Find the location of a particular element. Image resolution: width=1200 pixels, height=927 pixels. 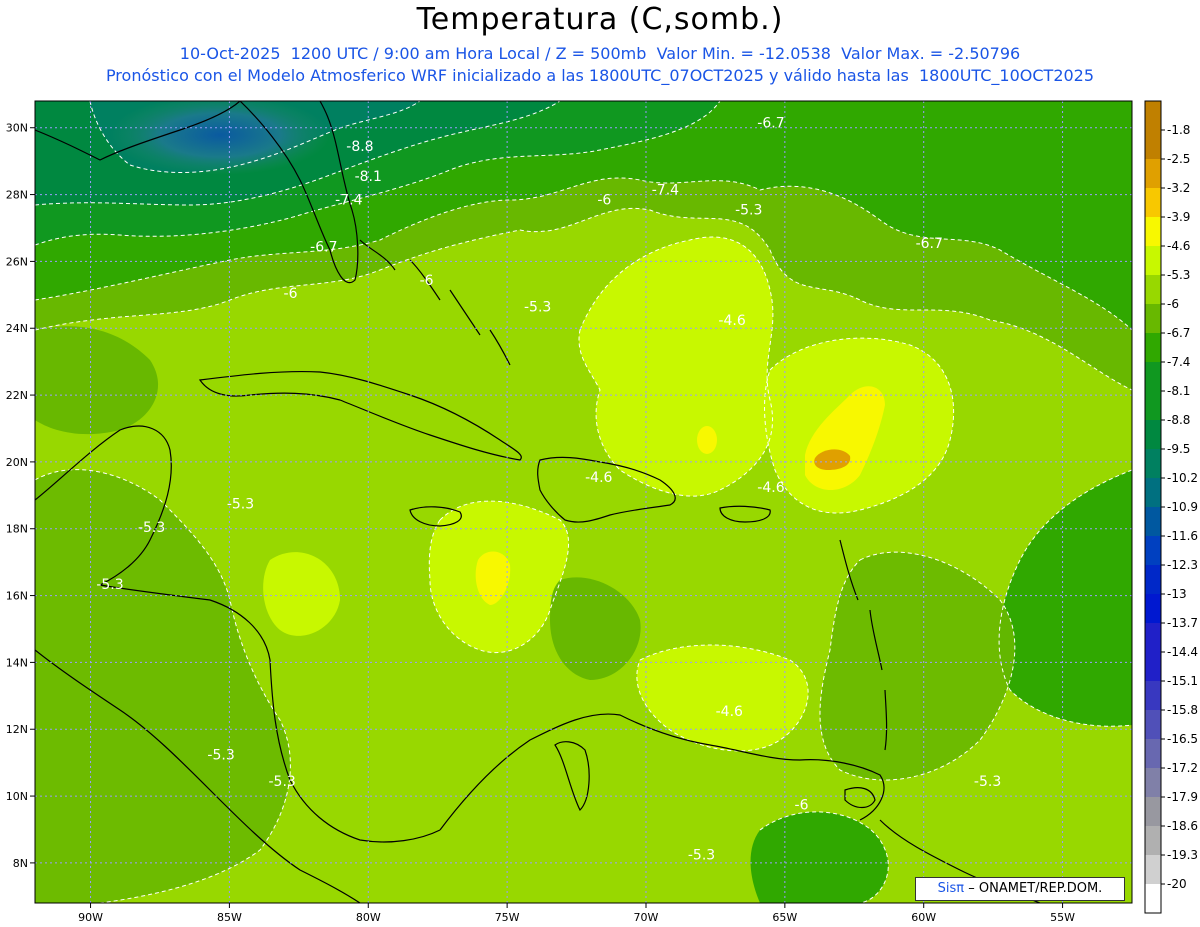

tick-label-lon: 85W is located at coordinates (229, 917).